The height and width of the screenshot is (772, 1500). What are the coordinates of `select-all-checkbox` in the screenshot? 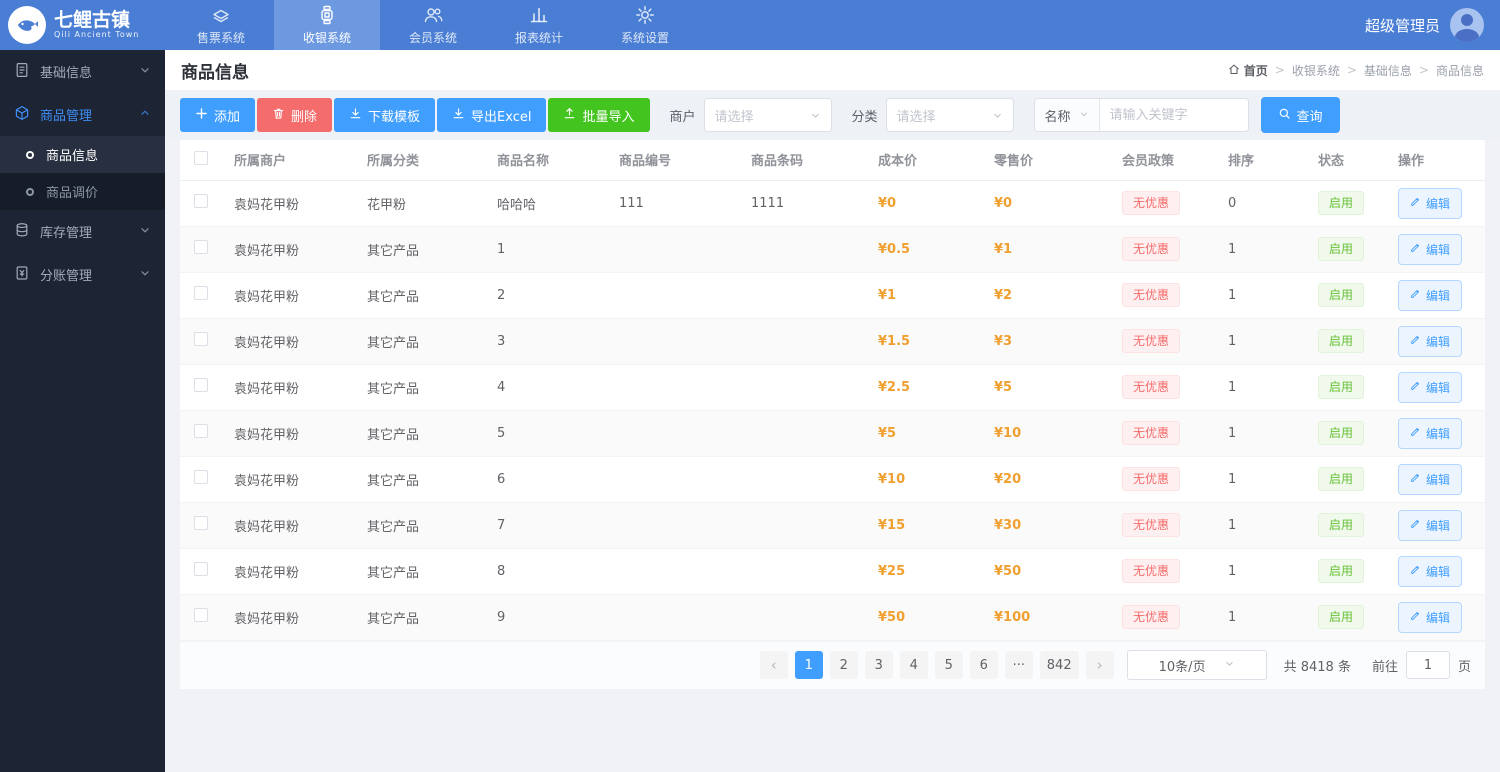 It's located at (201, 157).